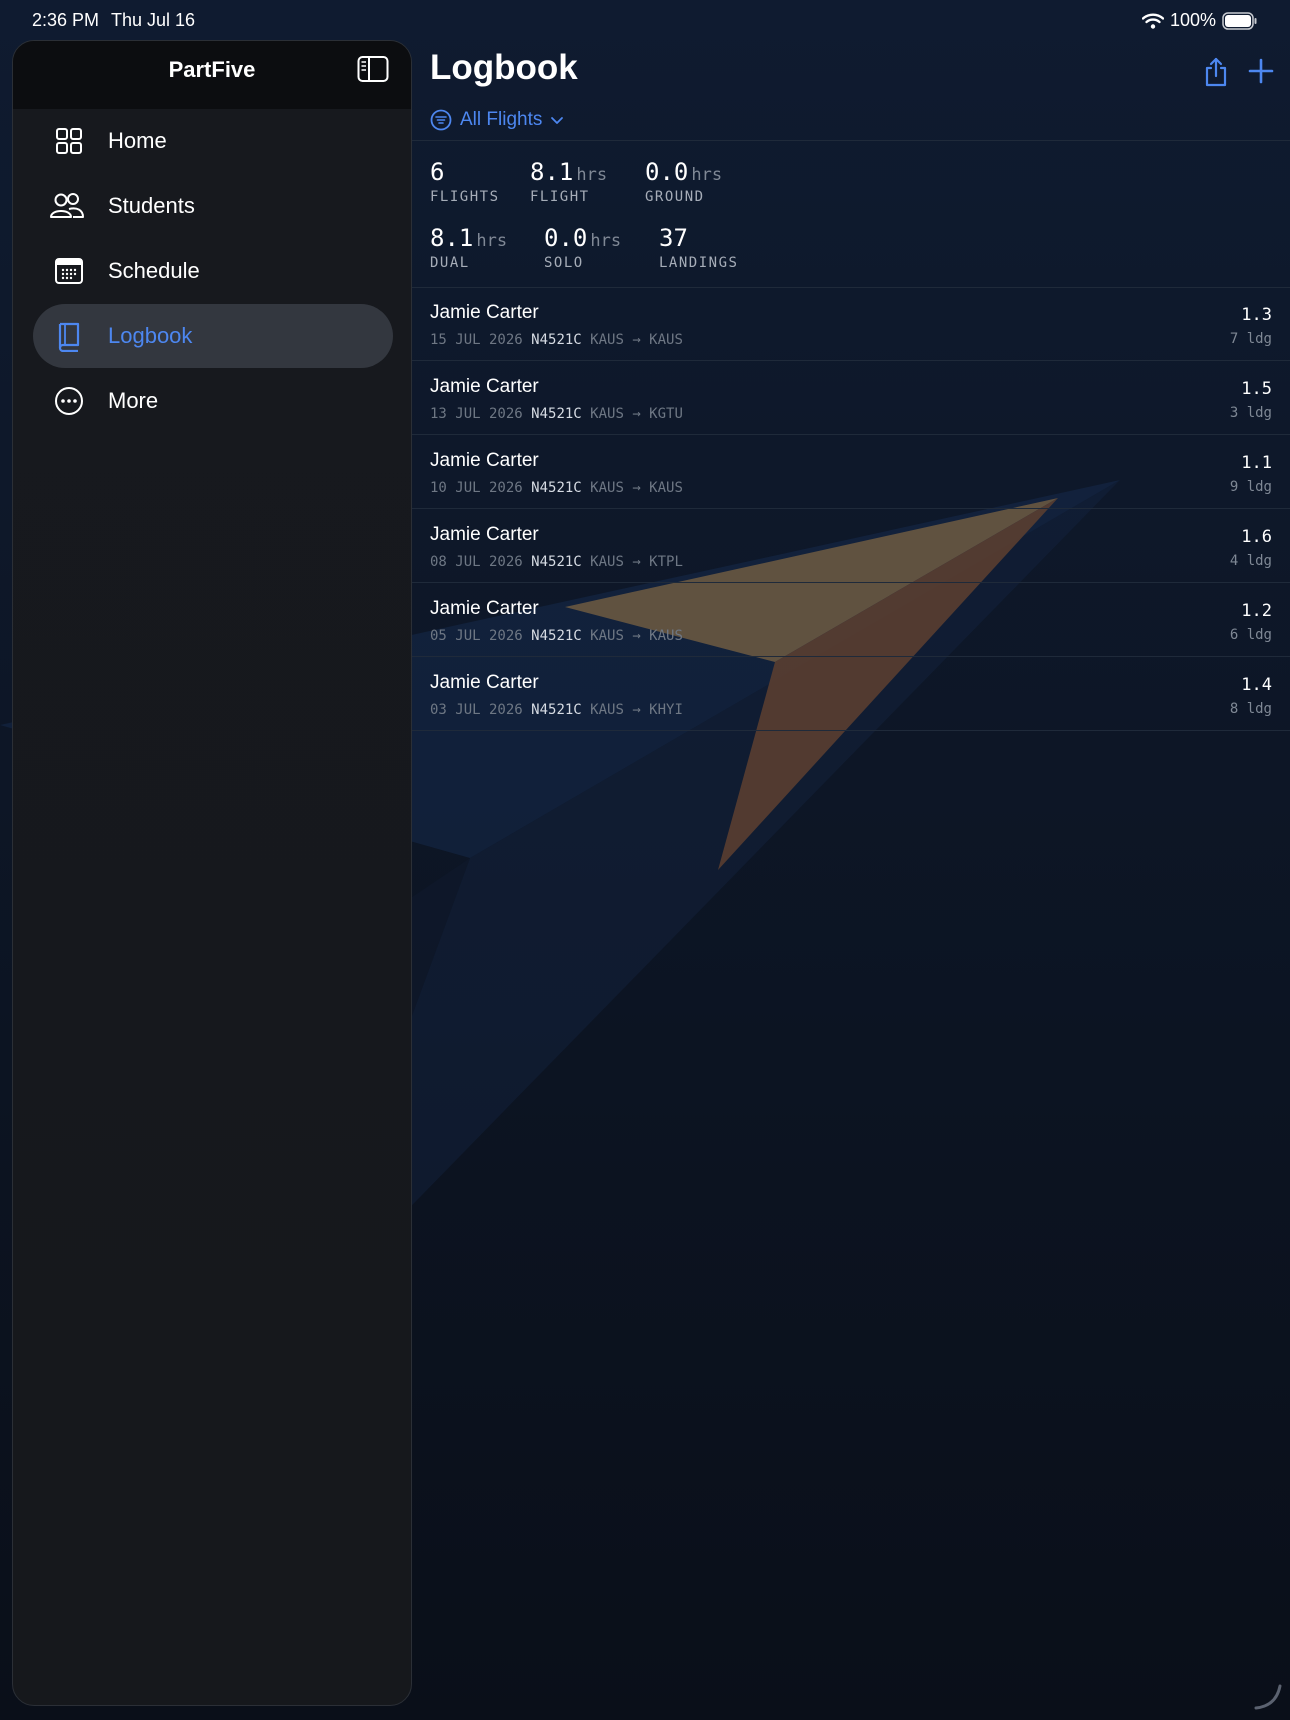 The image size is (1290, 1720). I want to click on flight-route: KAUS → KTPL, so click(636, 562).